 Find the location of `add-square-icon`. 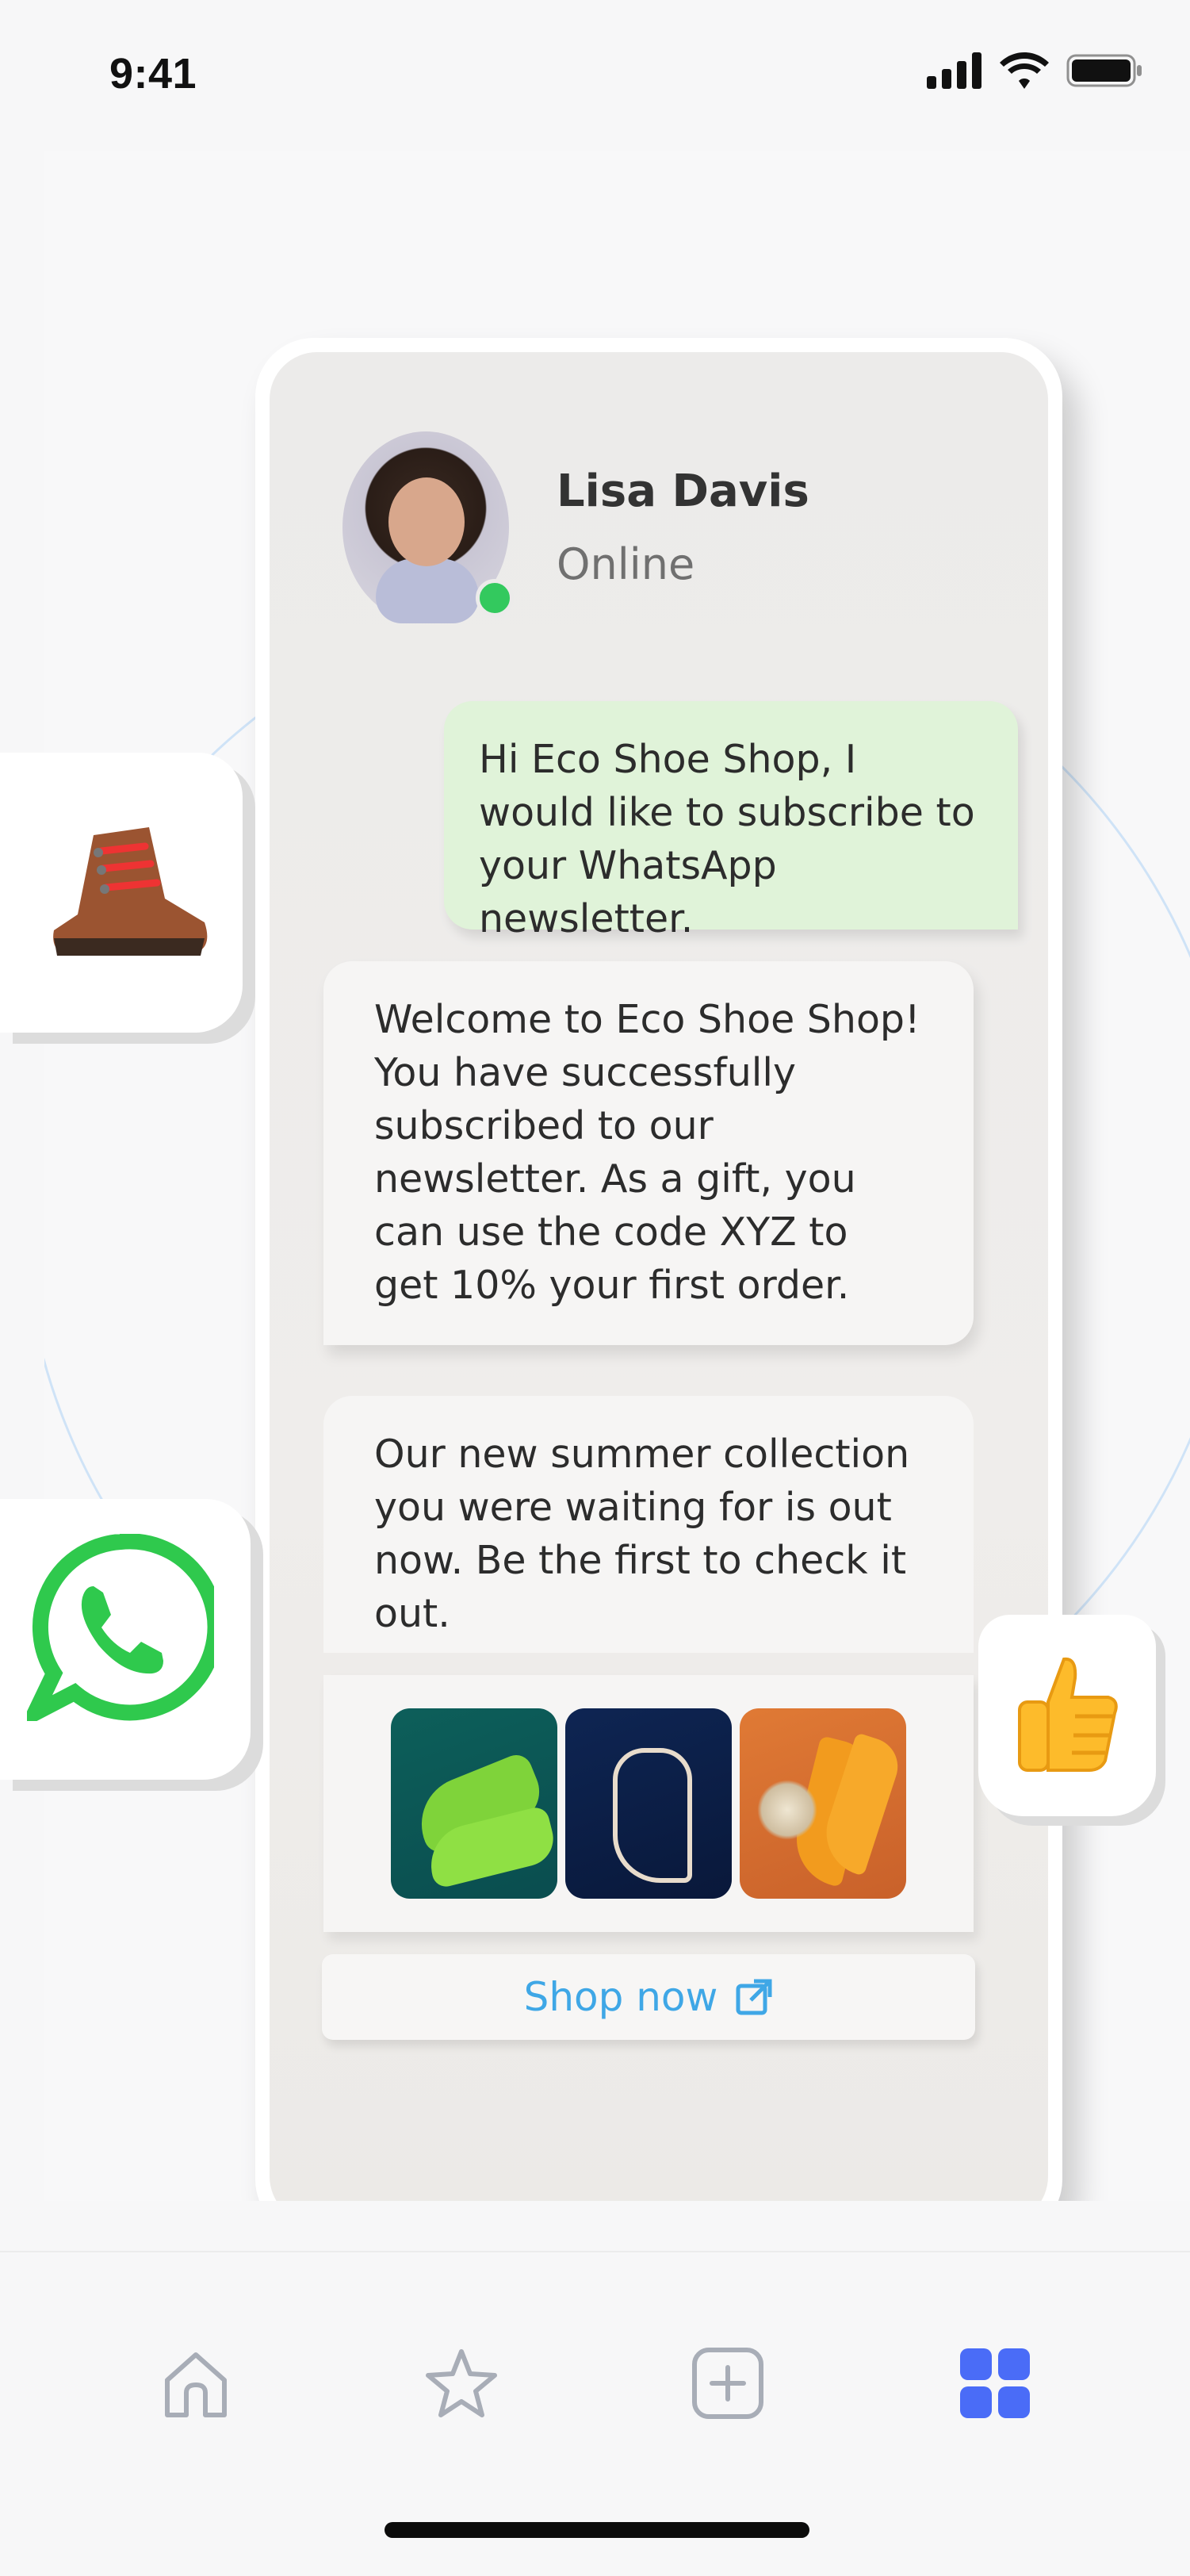

add-square-icon is located at coordinates (727, 2384).